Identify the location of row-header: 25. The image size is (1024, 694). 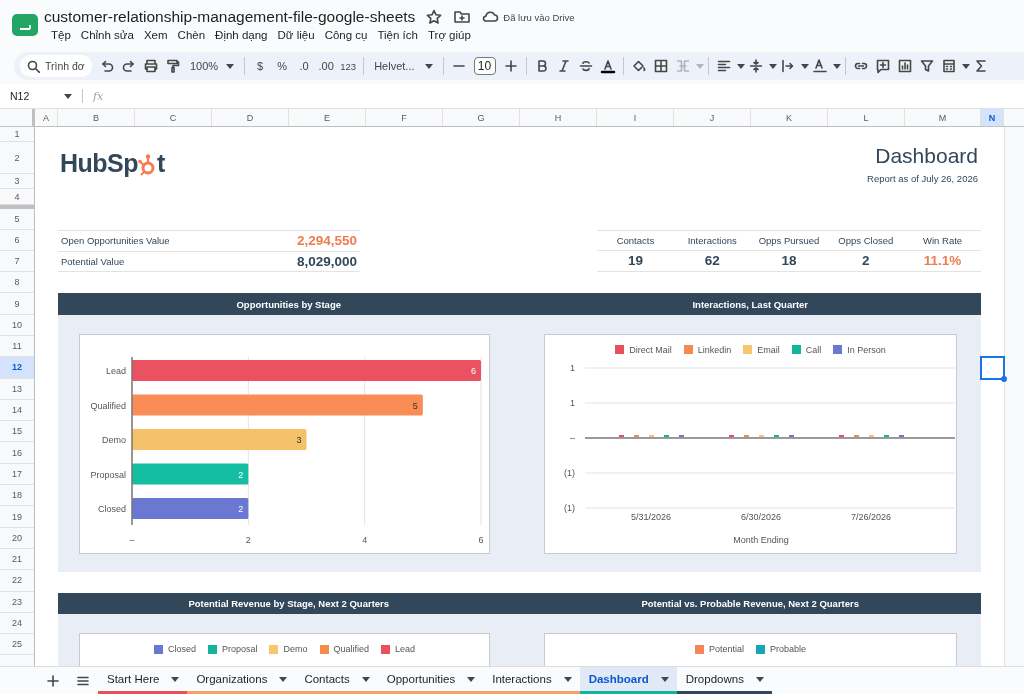
(17, 645).